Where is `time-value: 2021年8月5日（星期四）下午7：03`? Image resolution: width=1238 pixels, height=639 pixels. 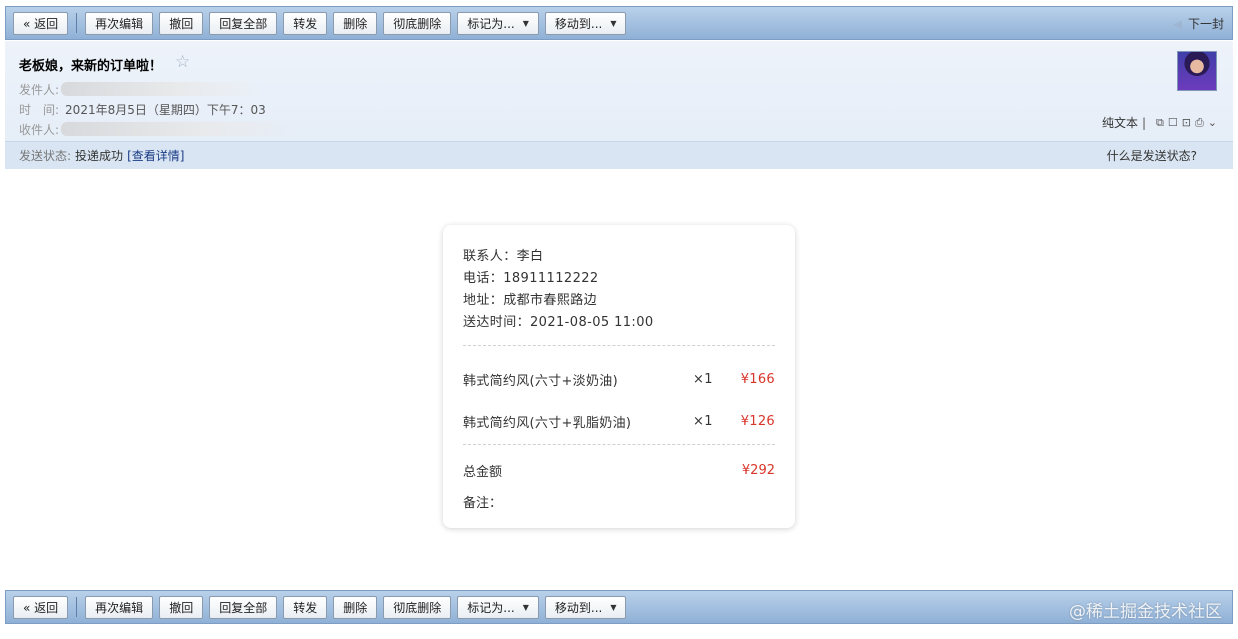 time-value: 2021年8月5日（星期四）下午7：03 is located at coordinates (165, 110).